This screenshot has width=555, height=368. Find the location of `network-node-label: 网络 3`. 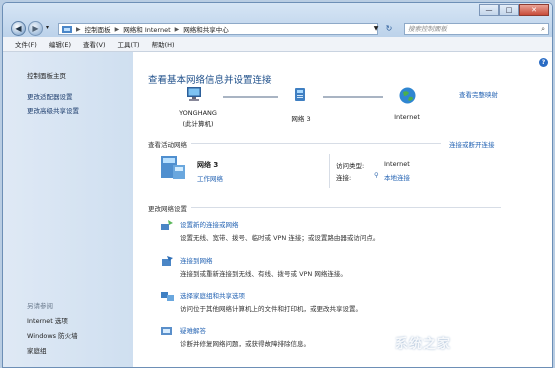

network-node-label: 网络 3 is located at coordinates (301, 119).